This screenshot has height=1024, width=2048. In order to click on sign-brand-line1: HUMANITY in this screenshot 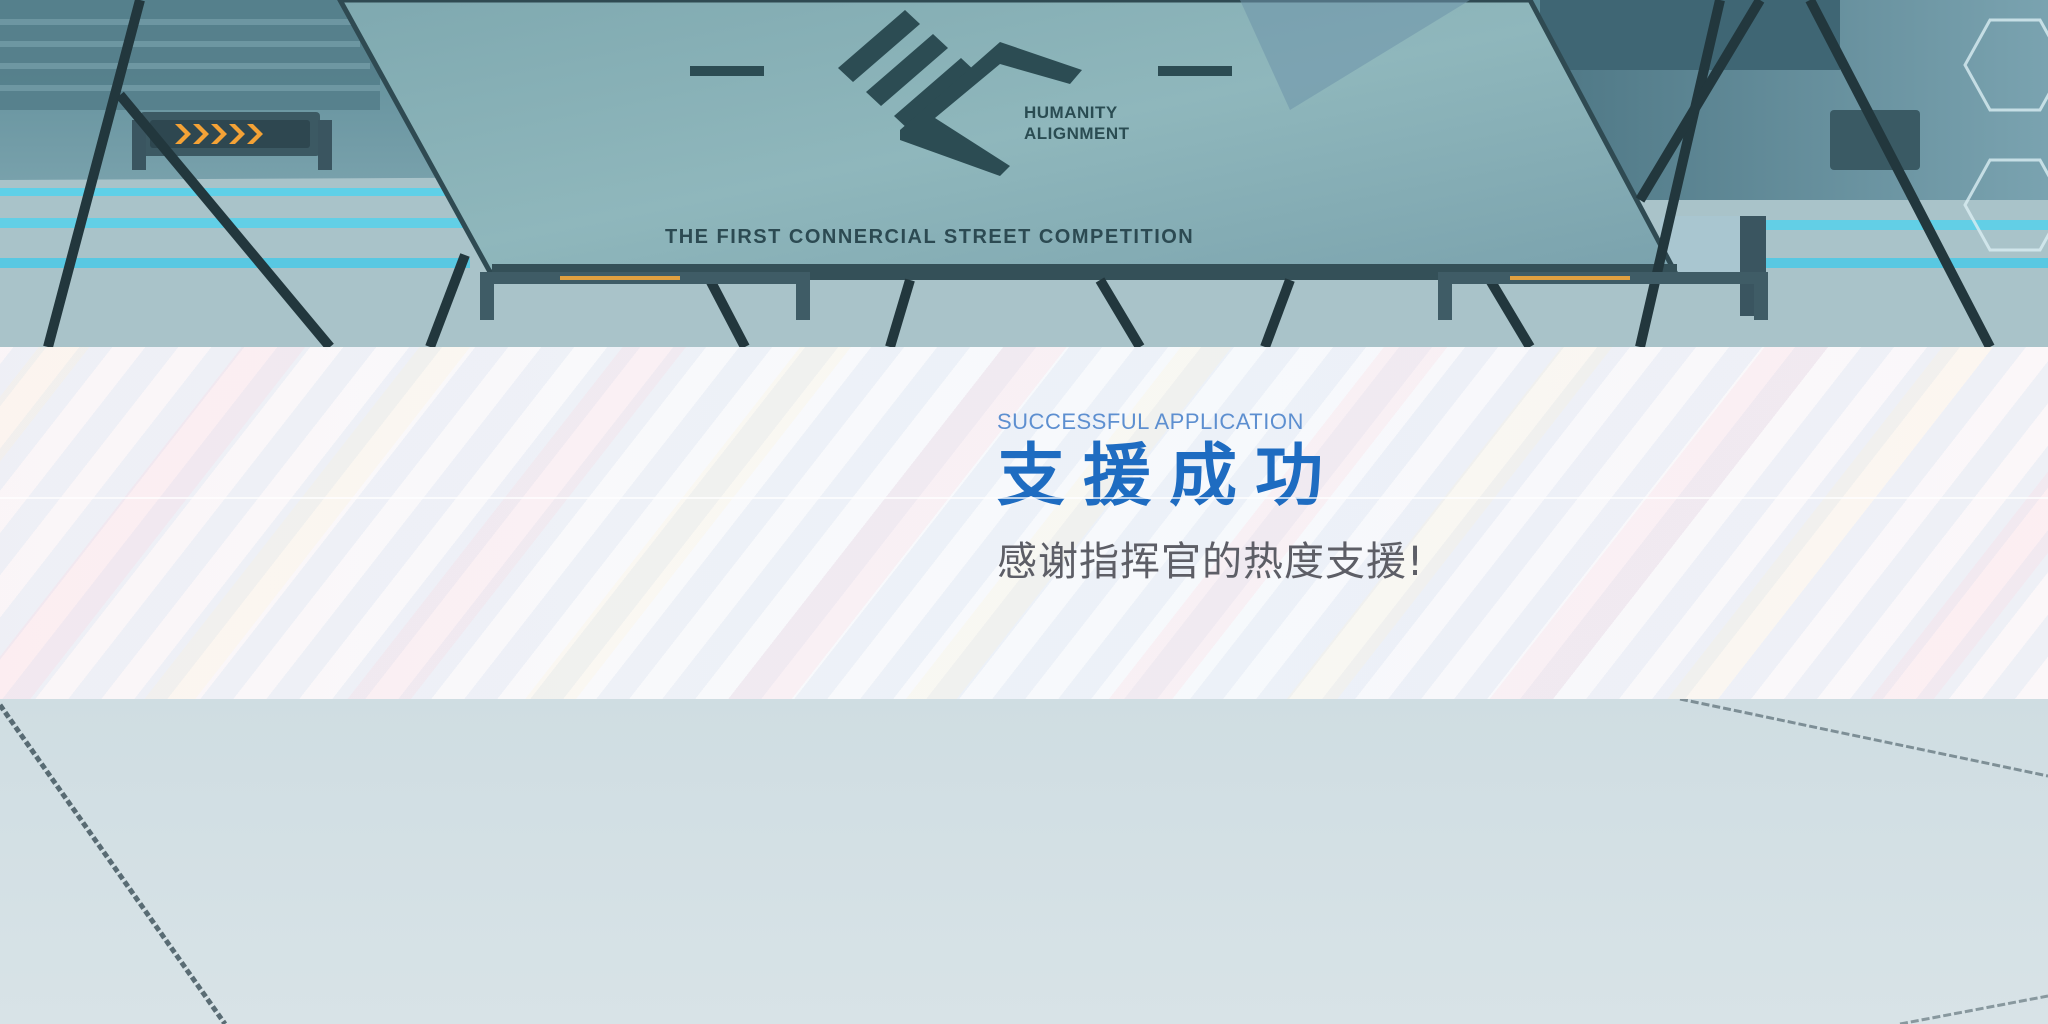, I will do `click(1071, 112)`.